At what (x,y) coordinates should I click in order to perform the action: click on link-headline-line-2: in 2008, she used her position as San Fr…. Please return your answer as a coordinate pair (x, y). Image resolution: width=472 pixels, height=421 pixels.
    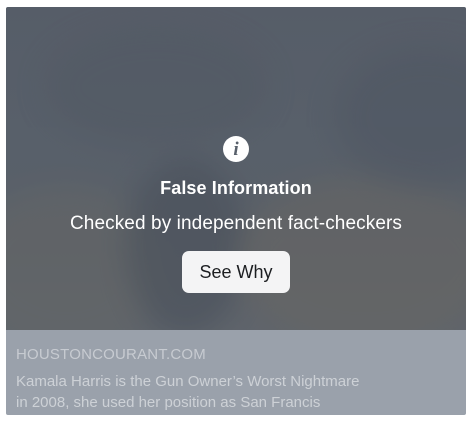
    Looking at the image, I should click on (168, 402).